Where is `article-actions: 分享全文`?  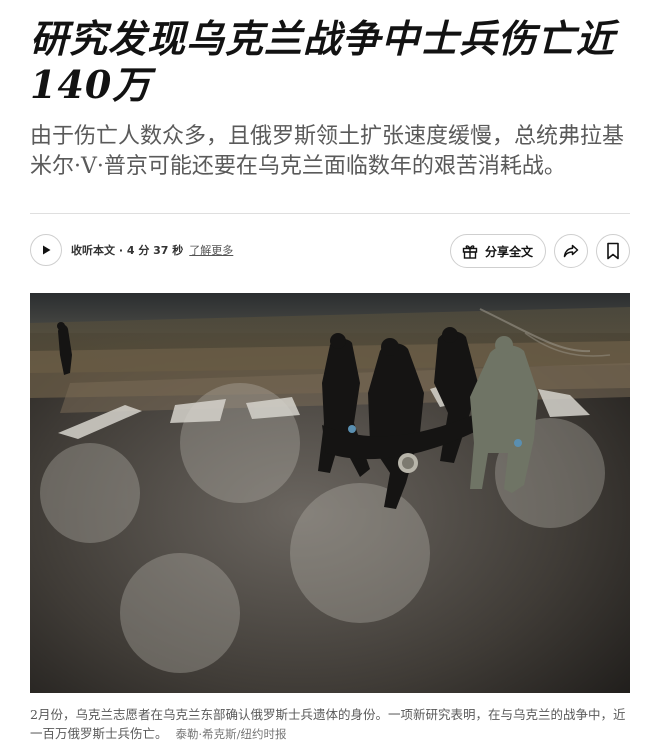
article-actions: 分享全文 is located at coordinates (539, 251).